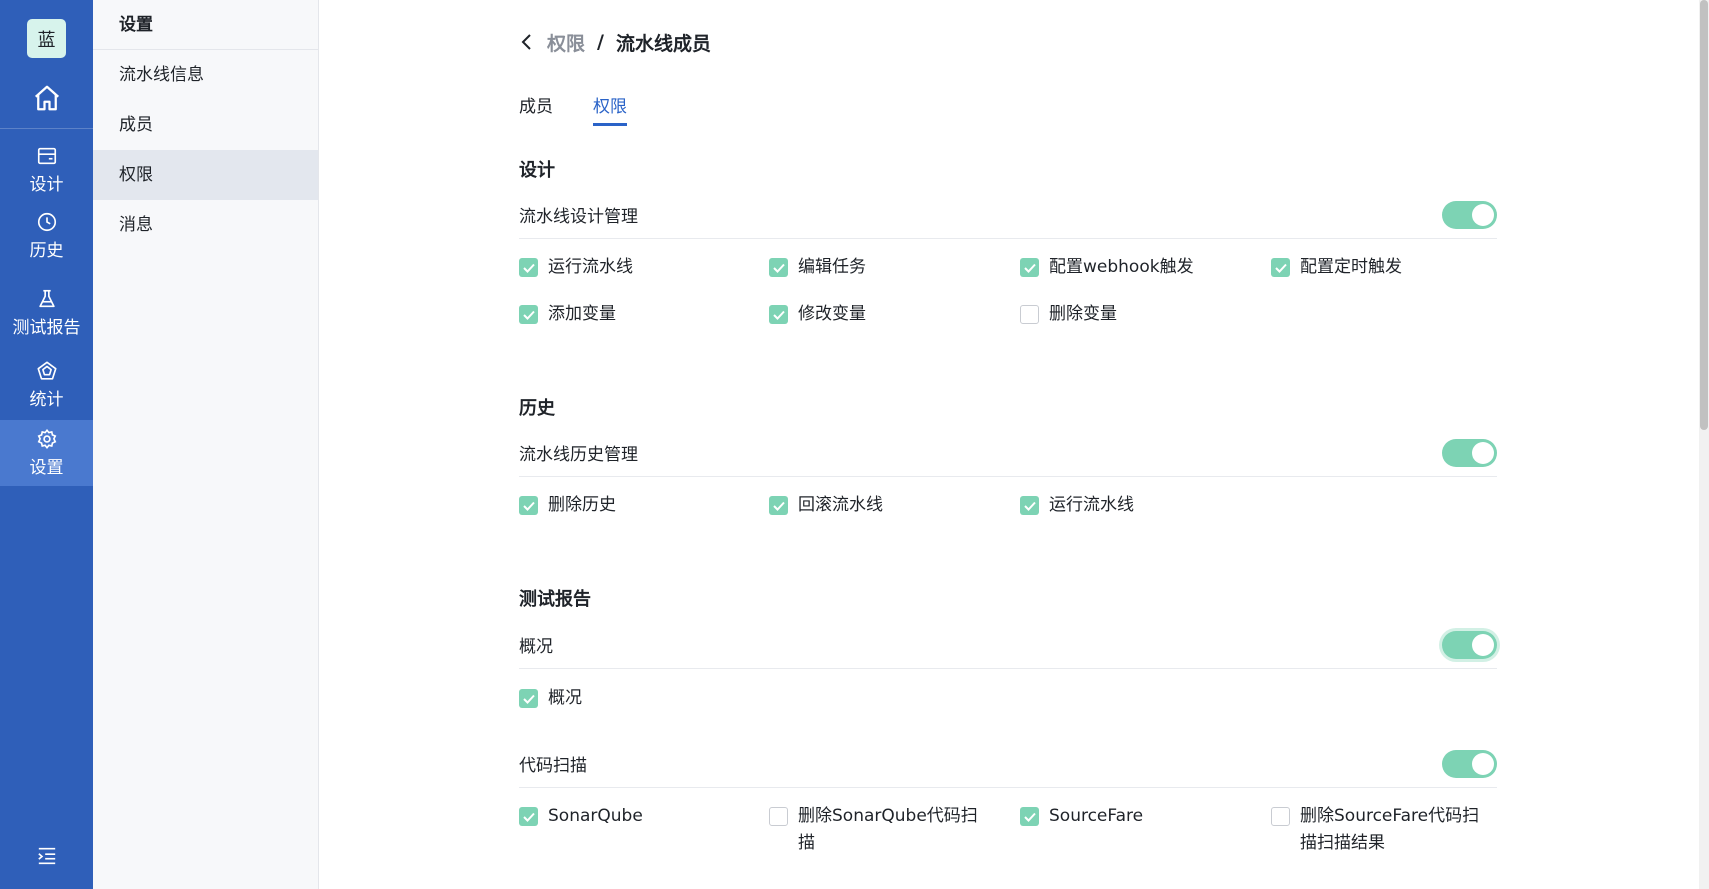  Describe the element at coordinates (595, 816) in the screenshot. I see `permission-label: SonarQube` at that location.